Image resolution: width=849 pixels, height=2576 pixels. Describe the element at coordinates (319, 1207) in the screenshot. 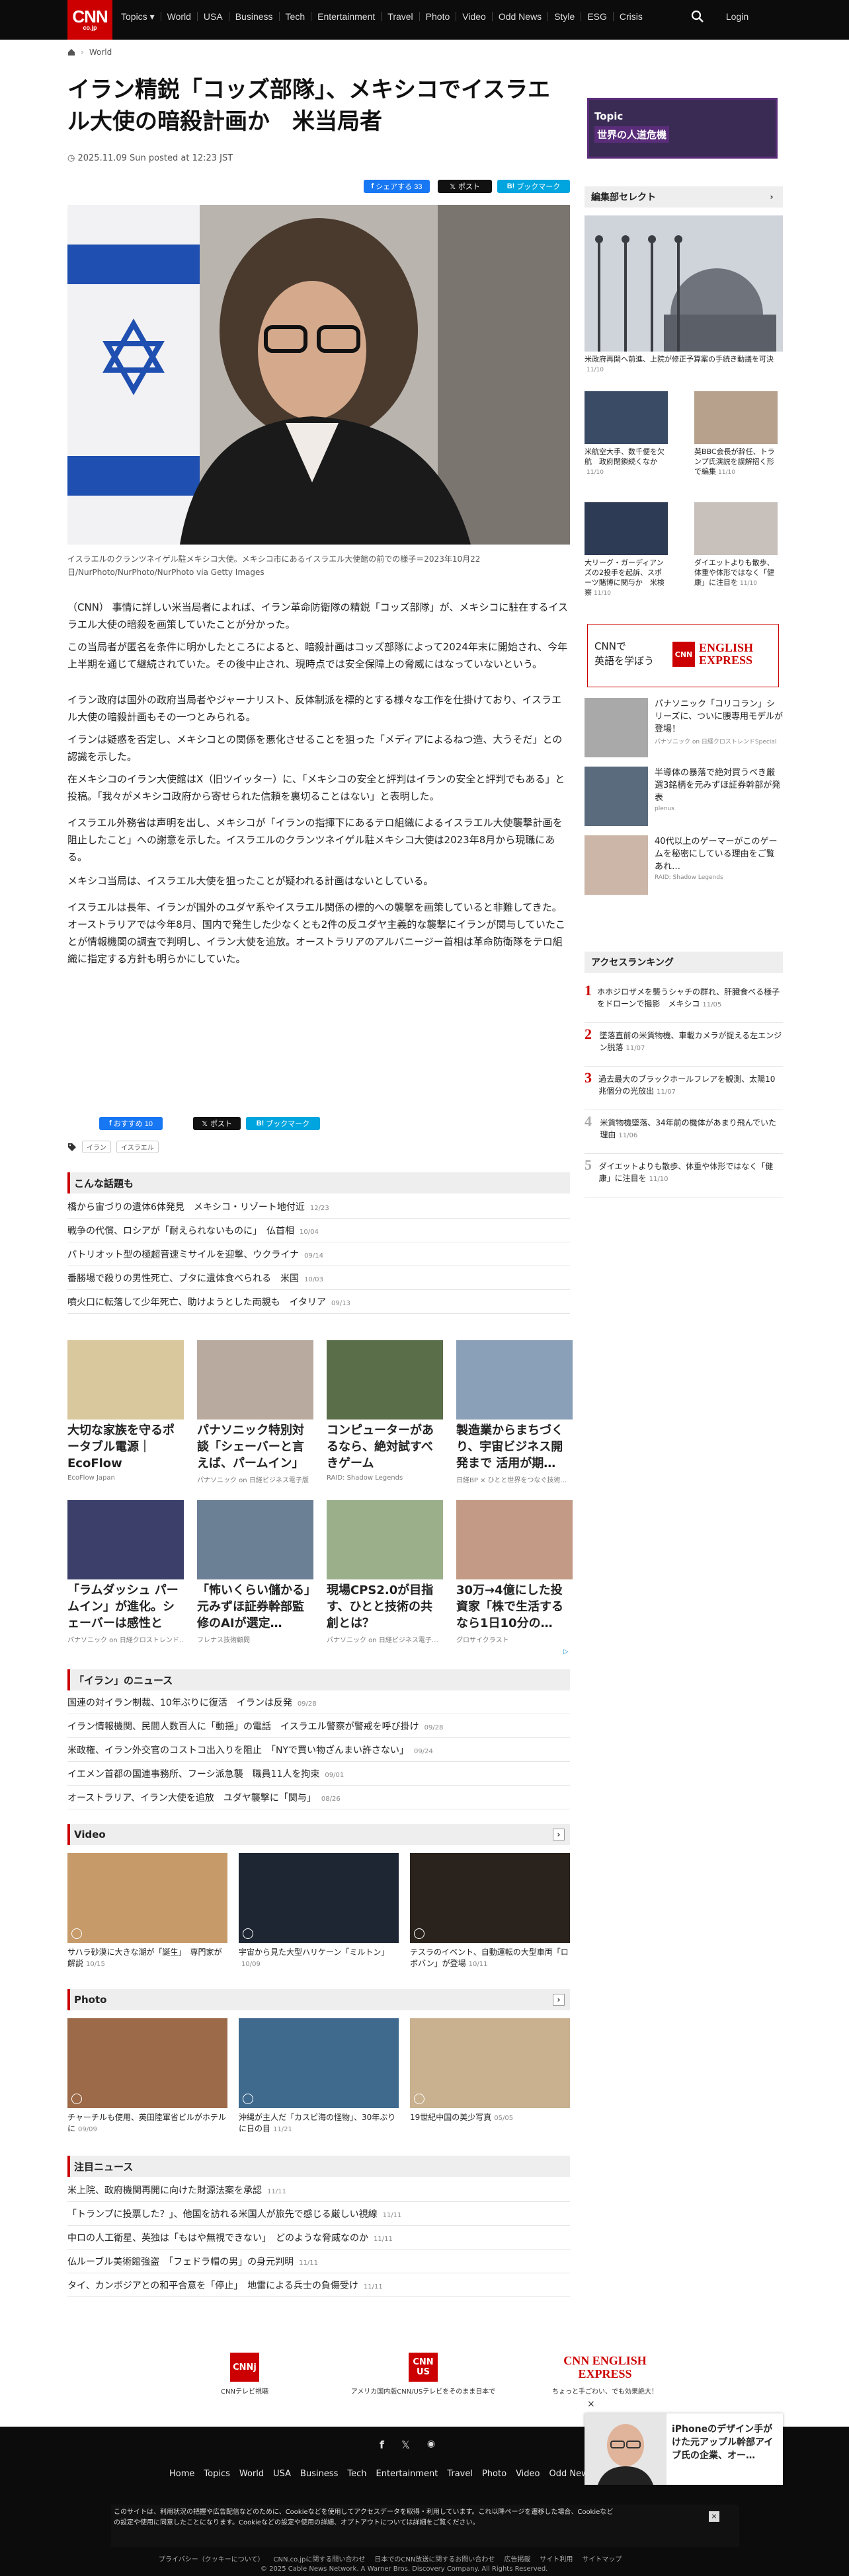

I see `news-row: 橋から宙づりの遺体6体発見 メキシコ・リゾート地付近 12/23` at that location.